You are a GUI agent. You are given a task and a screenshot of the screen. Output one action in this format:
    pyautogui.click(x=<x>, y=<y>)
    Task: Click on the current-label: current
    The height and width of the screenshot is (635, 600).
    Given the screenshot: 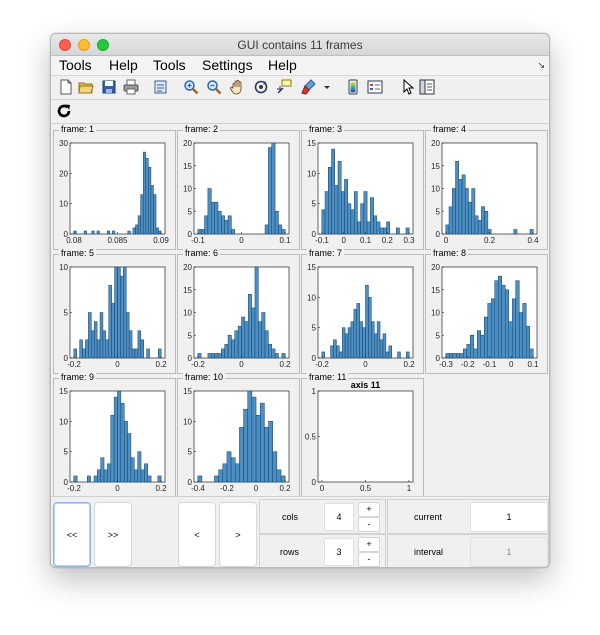 What is the action you would take?
    pyautogui.click(x=428, y=517)
    